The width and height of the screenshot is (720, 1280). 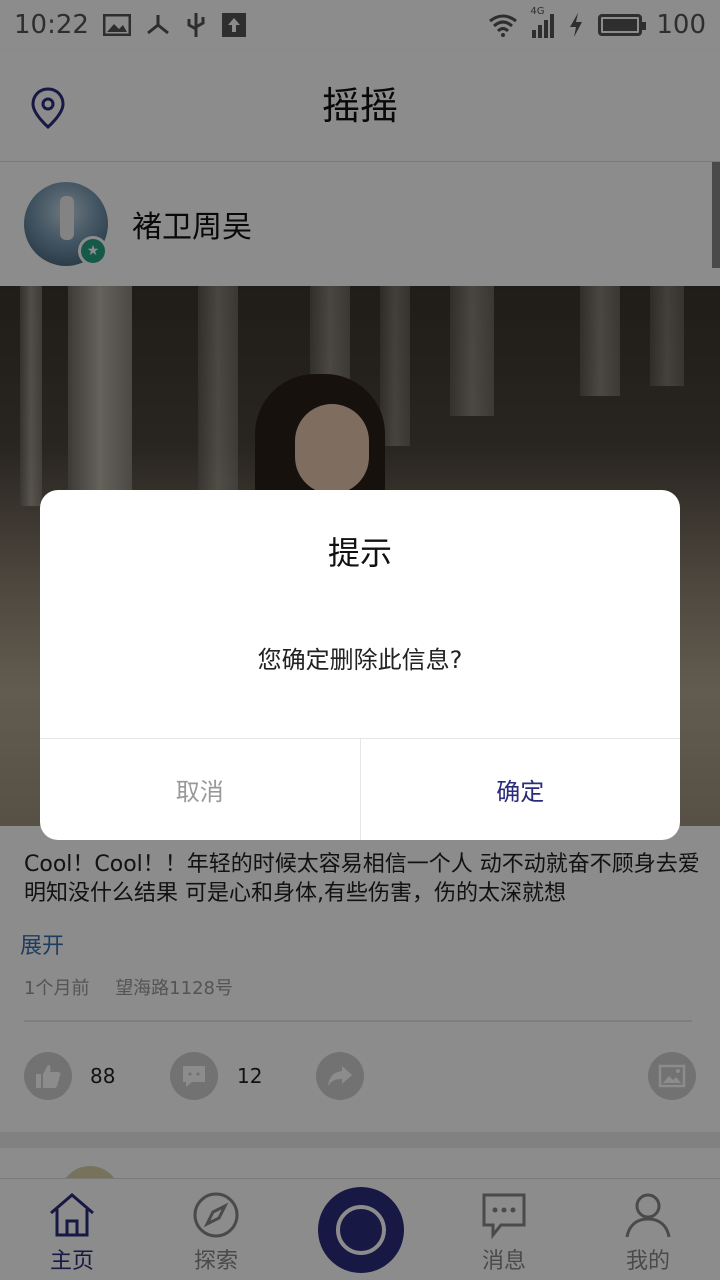 I want to click on dialog-message: 您确定删除此信息?, so click(x=360, y=660).